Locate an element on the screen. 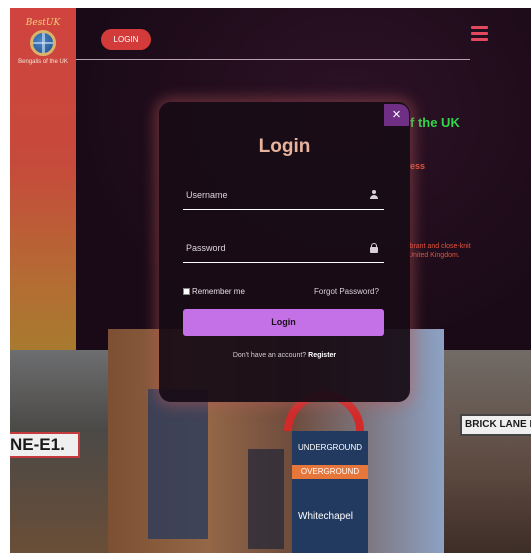  register-prompt-text: Don't have an account? is located at coordinates (269, 355).